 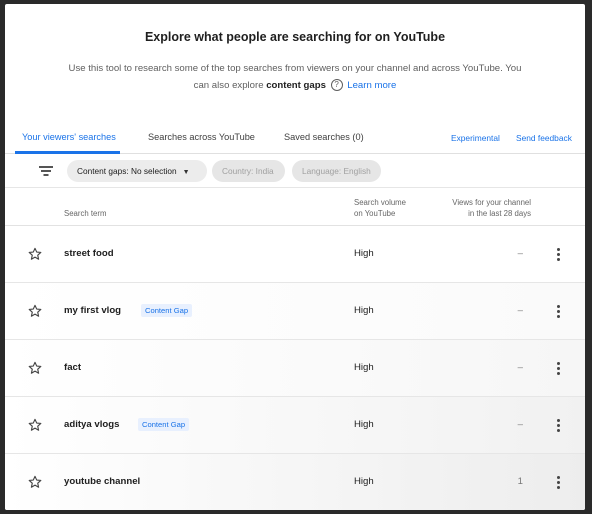 I want to click on column-search-volume-line1: Search volume, so click(x=380, y=202).